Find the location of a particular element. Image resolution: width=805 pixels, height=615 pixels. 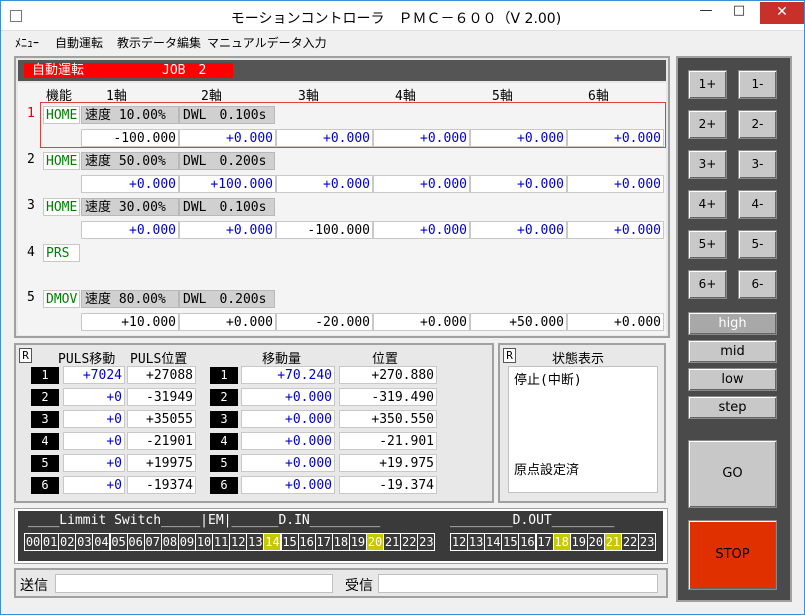

row-function: DMOV is located at coordinates (61, 299).